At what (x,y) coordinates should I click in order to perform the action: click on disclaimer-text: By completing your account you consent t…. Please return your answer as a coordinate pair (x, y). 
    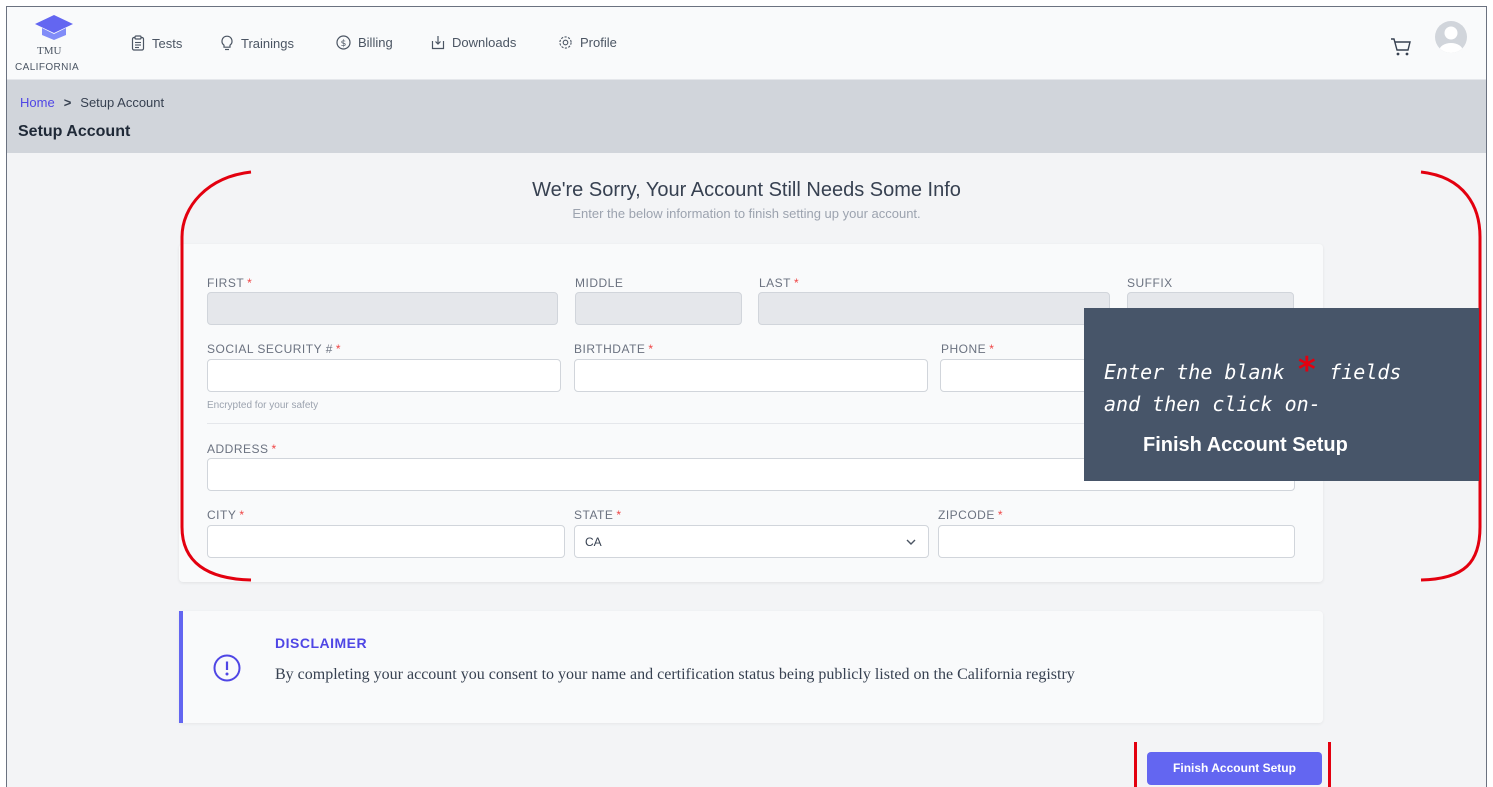
    Looking at the image, I should click on (675, 674).